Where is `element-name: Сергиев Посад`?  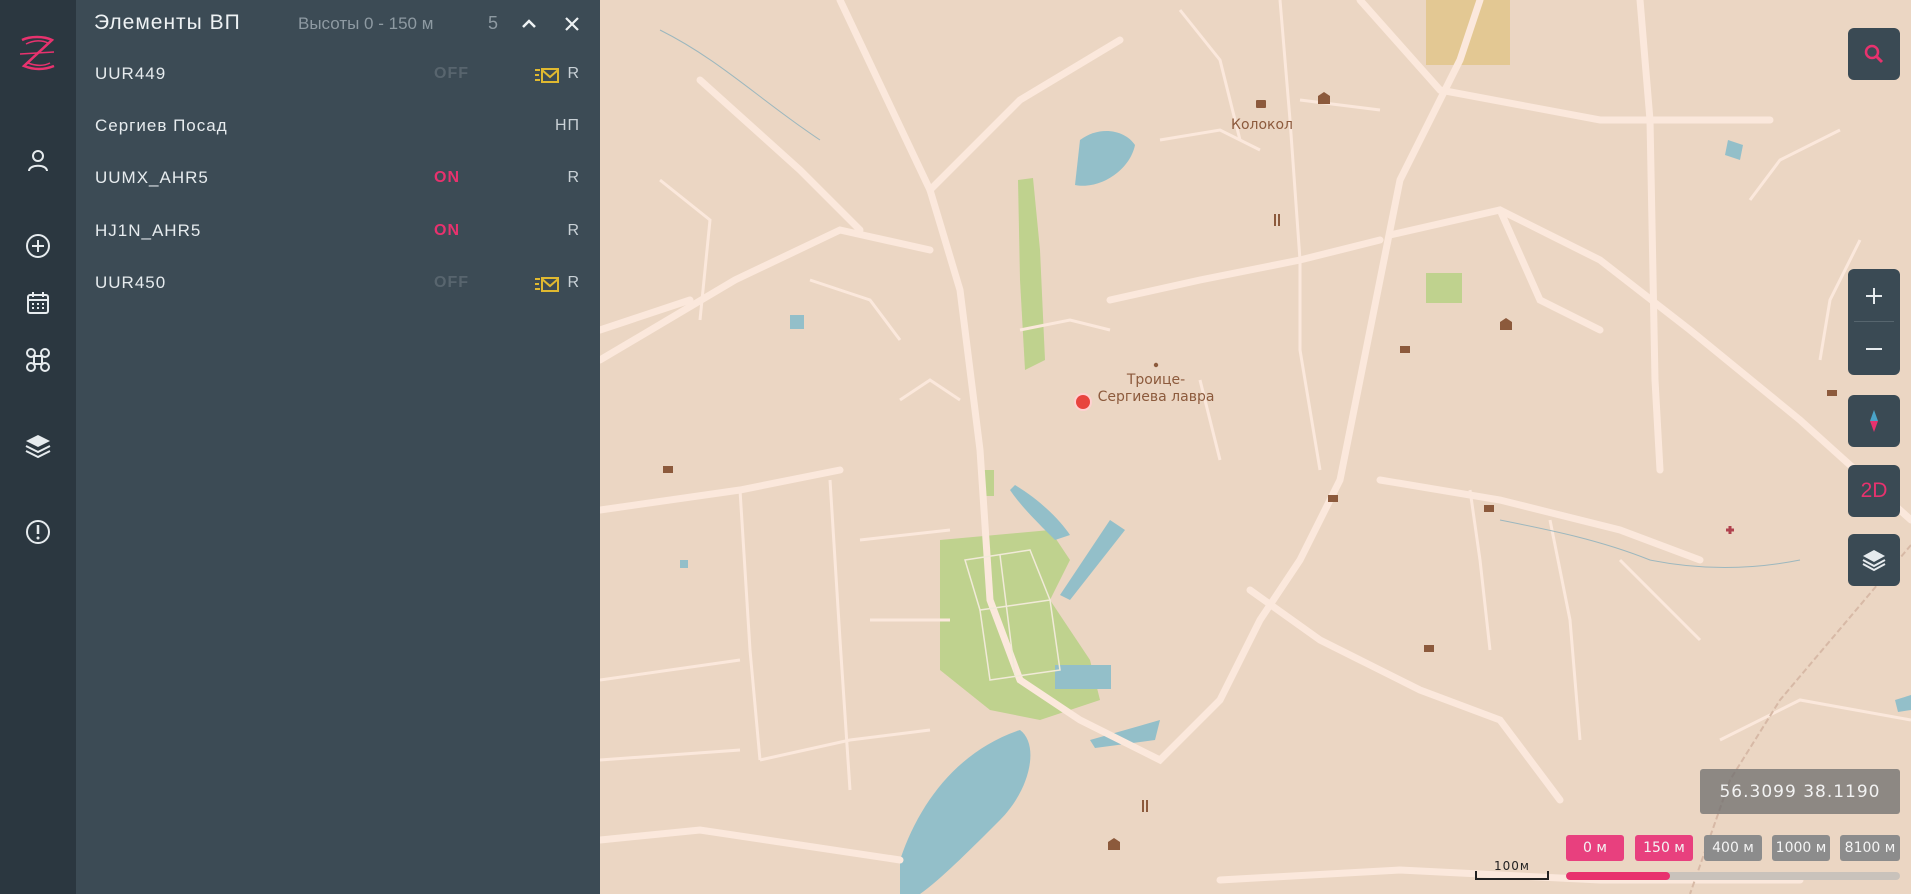 element-name: Сергиев Посад is located at coordinates (161, 125).